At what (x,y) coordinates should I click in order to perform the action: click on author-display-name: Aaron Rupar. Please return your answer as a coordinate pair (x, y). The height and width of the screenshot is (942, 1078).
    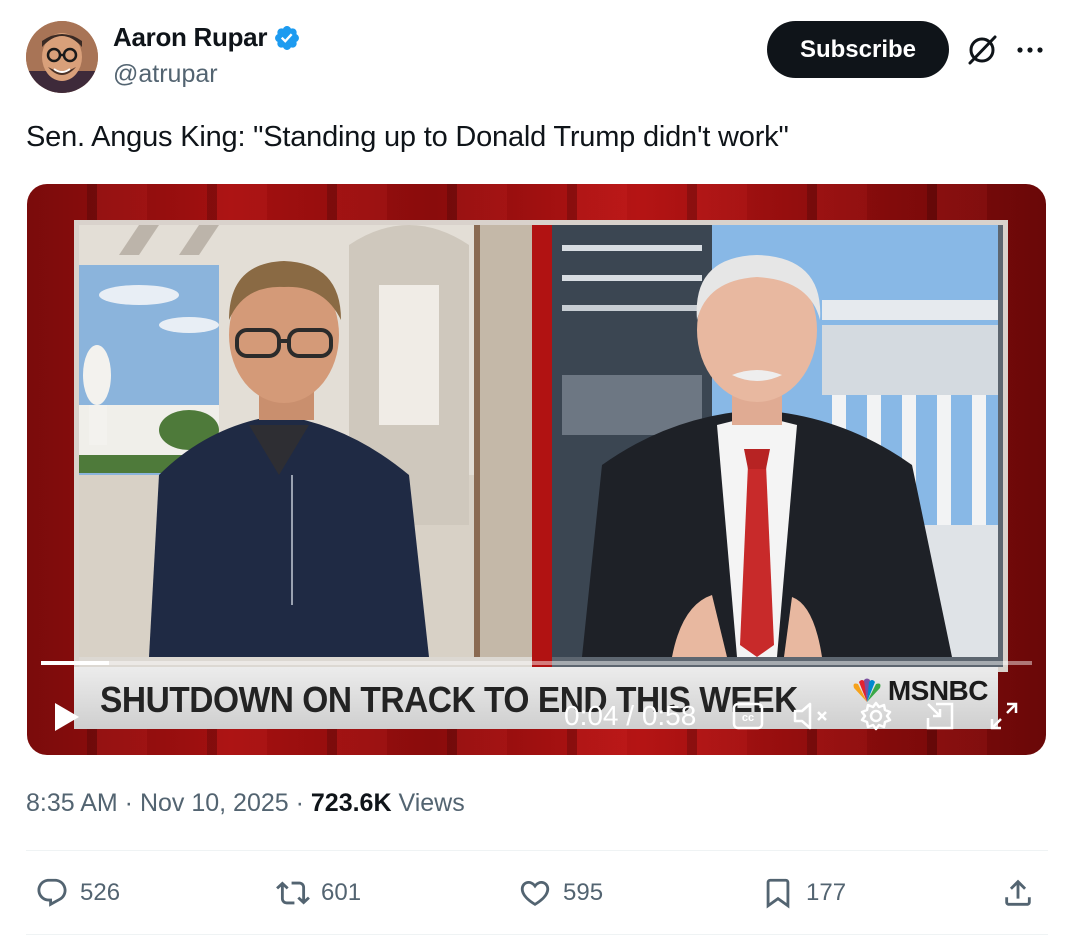
    Looking at the image, I should click on (190, 37).